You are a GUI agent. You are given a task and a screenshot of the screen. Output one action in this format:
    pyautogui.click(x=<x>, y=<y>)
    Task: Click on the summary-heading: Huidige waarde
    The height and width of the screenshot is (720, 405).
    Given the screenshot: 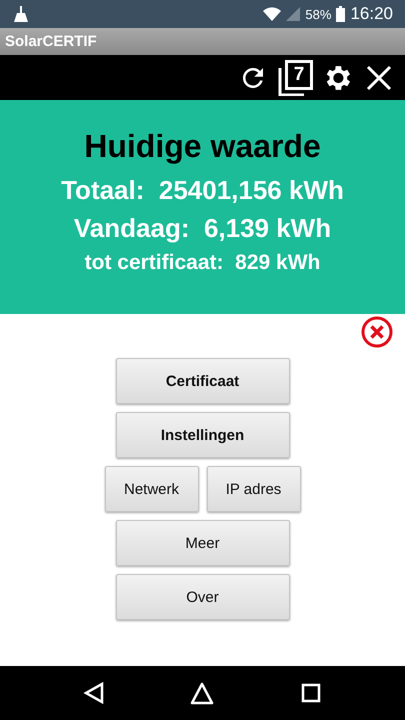 What is the action you would take?
    pyautogui.click(x=202, y=146)
    